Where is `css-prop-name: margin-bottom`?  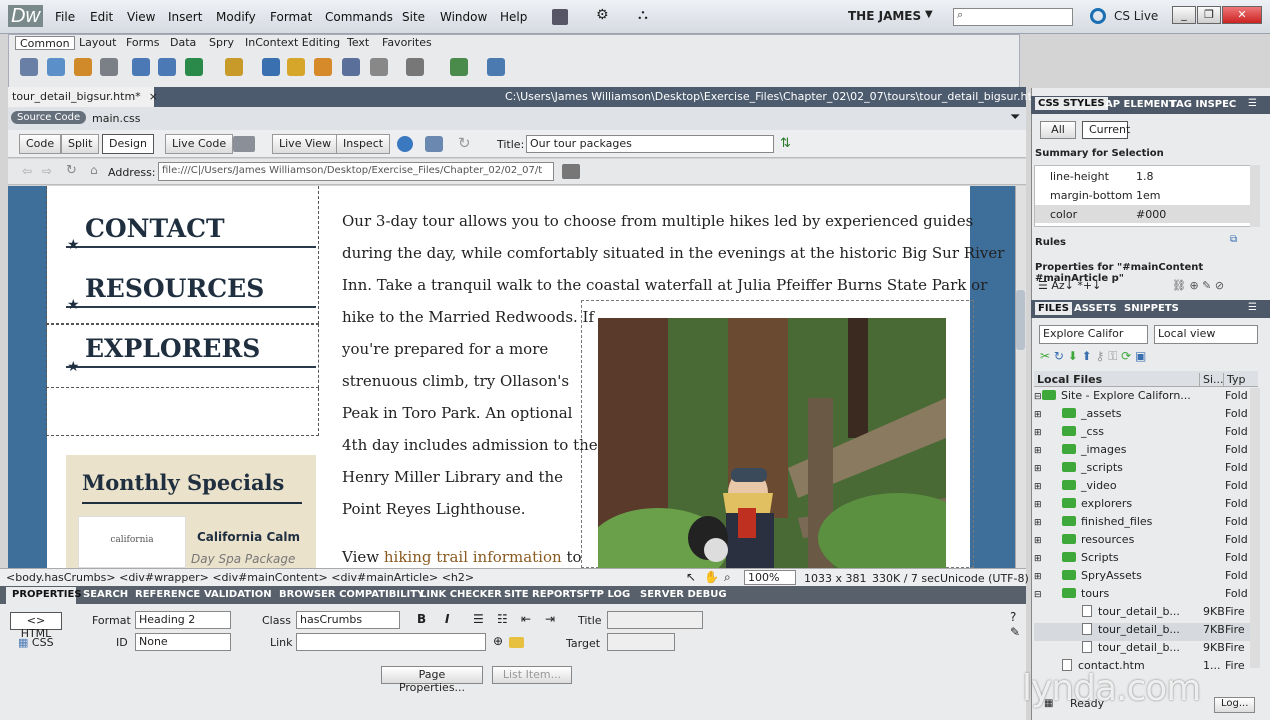
css-prop-name: margin-bottom is located at coordinates (1091, 195).